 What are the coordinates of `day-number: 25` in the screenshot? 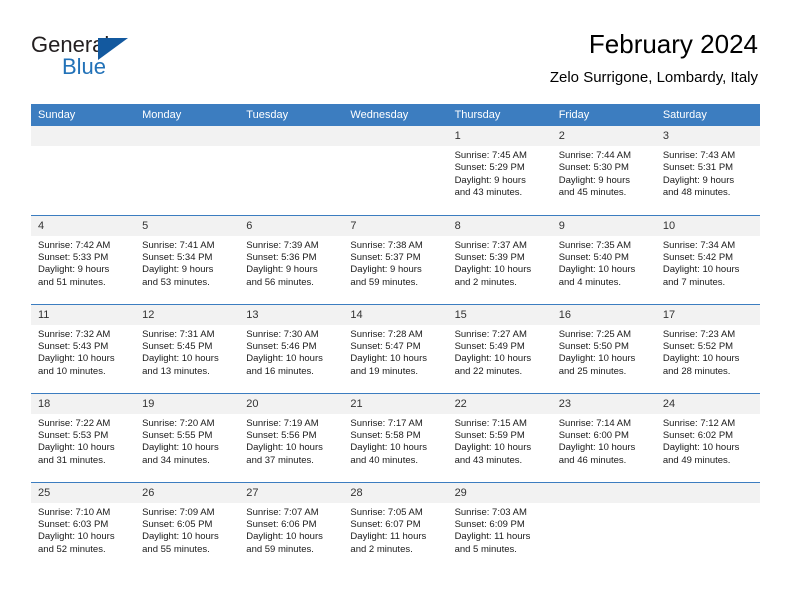 It's located at (83, 492).